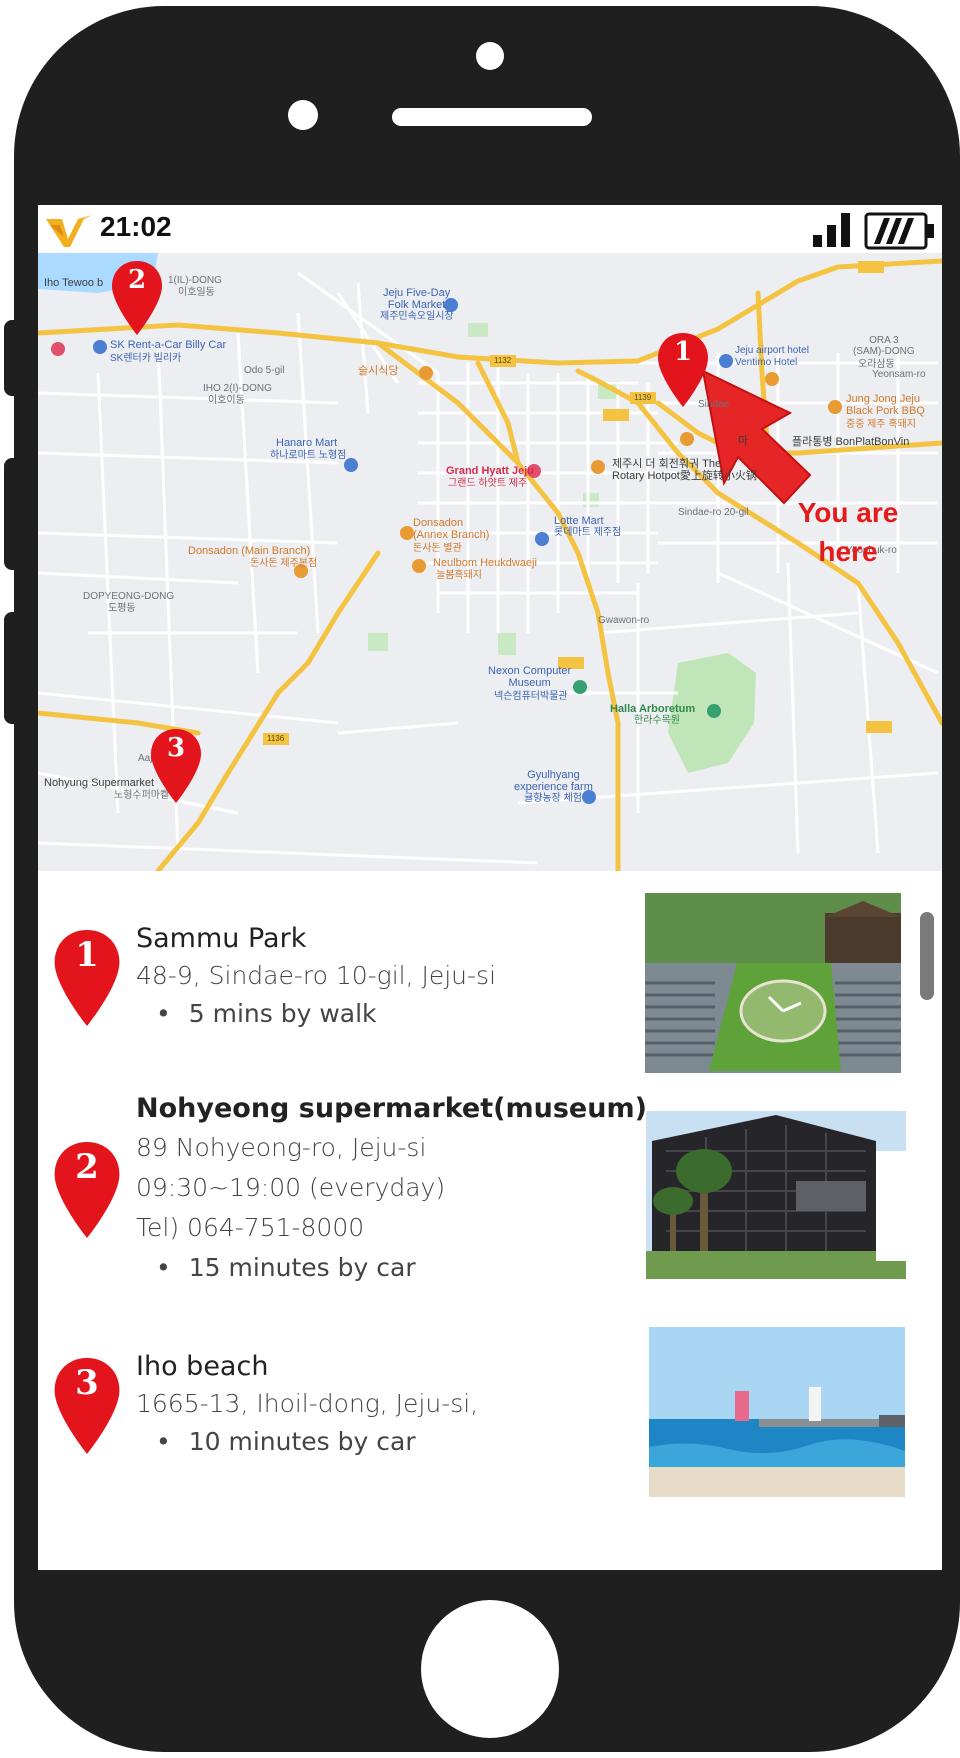 The height and width of the screenshot is (1758, 960). Describe the element at coordinates (87, 1190) in the screenshot. I see `list-pin-2: 2` at that location.